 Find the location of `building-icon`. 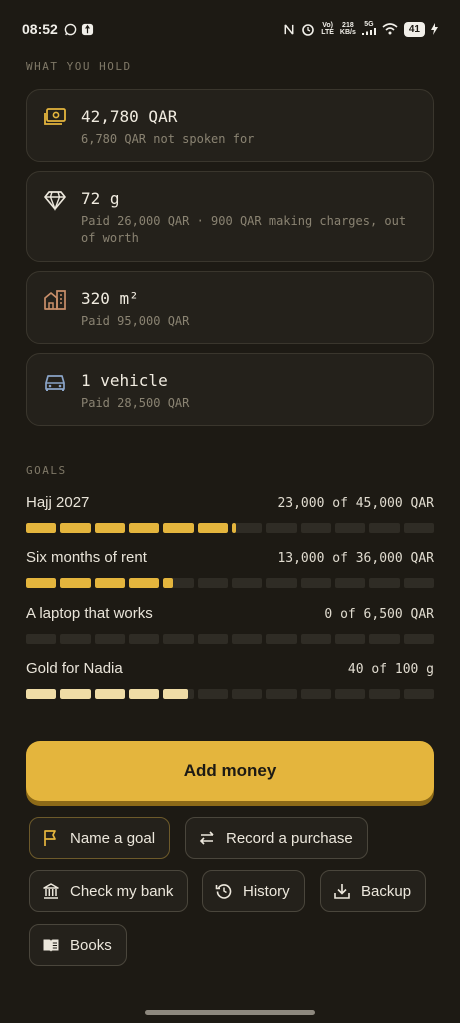

building-icon is located at coordinates (55, 300).